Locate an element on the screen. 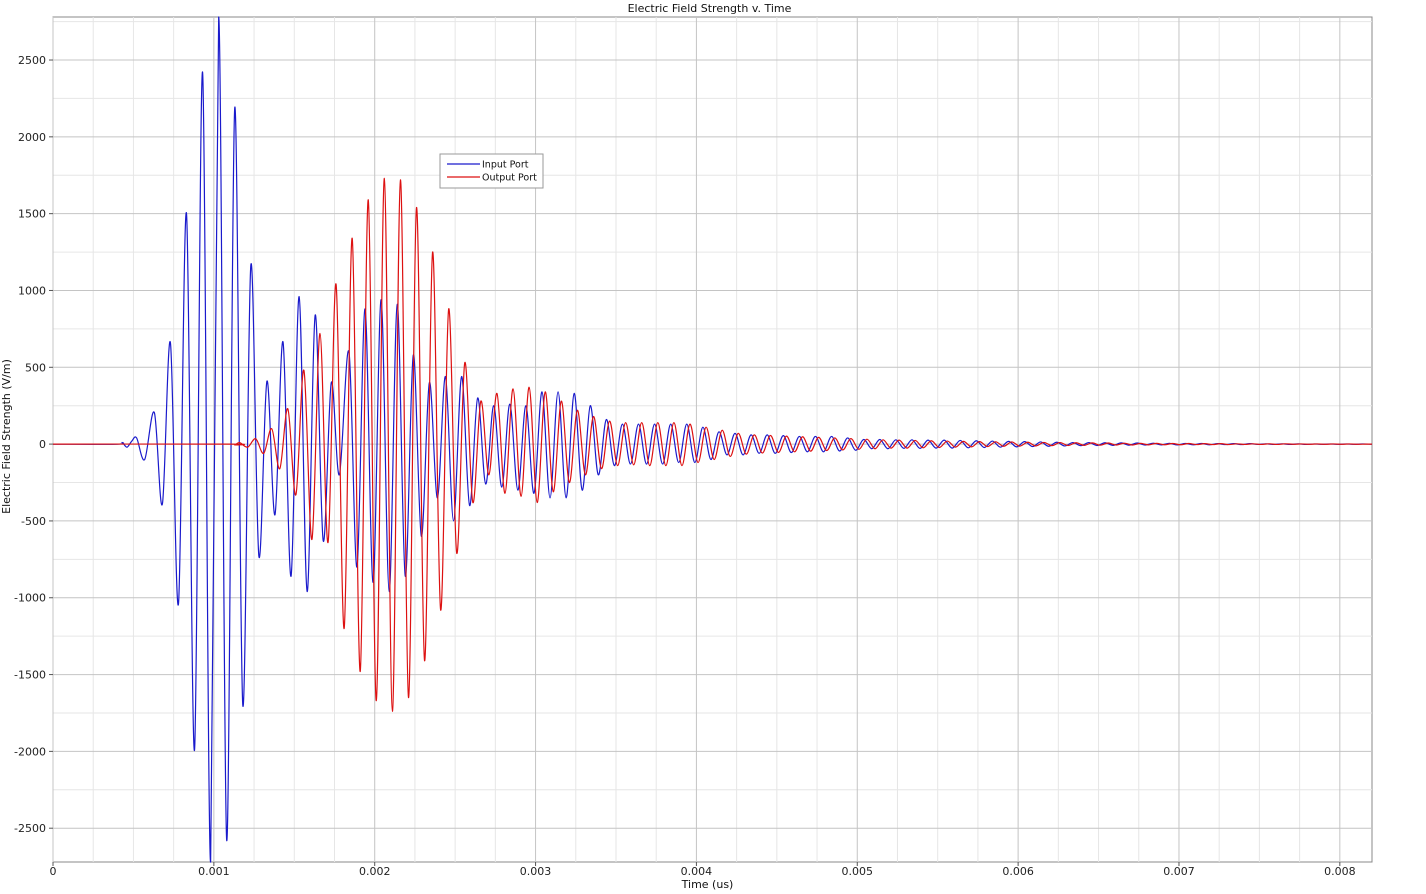 This screenshot has width=1426, height=894. y-tick-label: 1000 is located at coordinates (32, 290).